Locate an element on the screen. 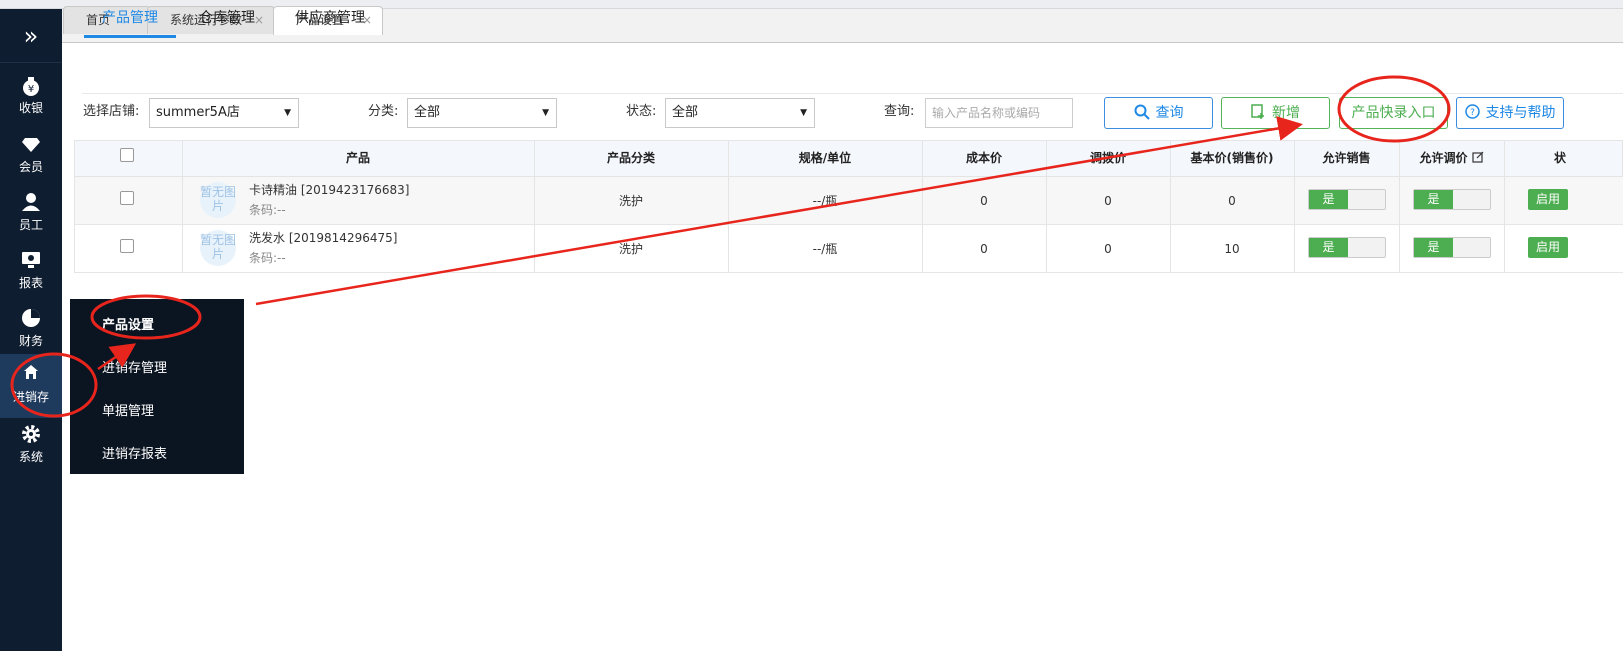  add-button: 新增 is located at coordinates (1275, 113).